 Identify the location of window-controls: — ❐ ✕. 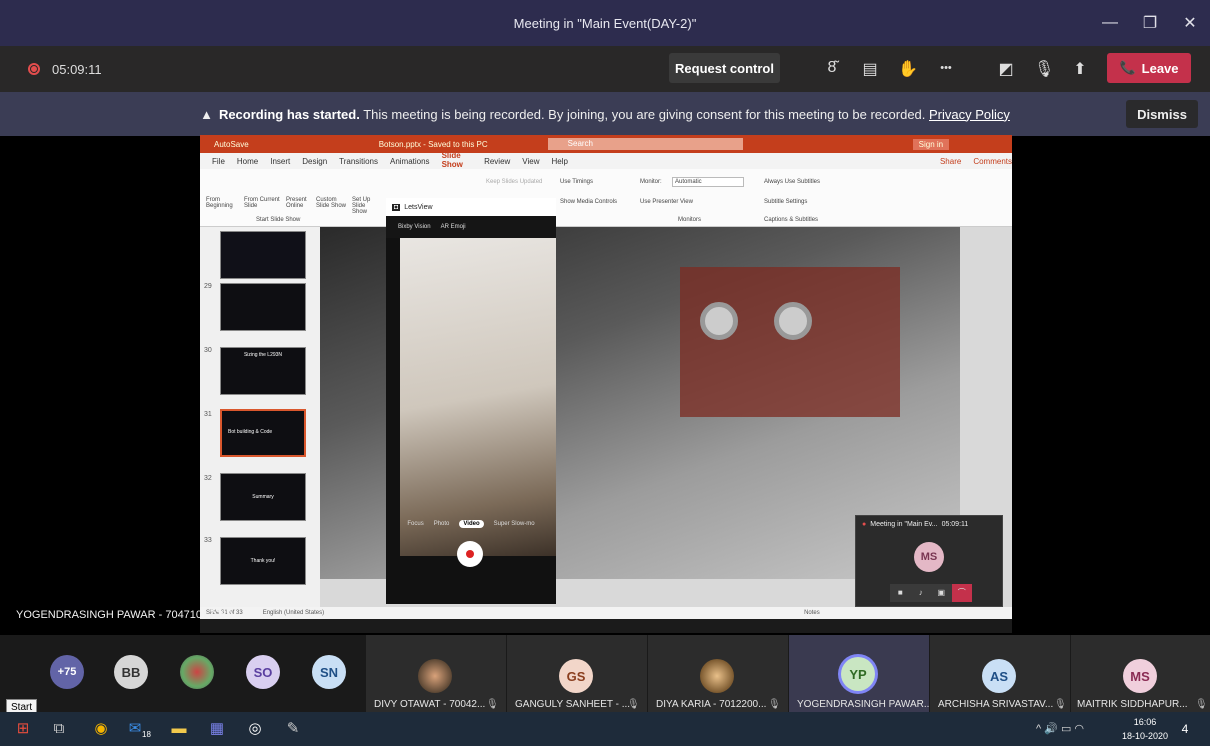
(1150, 23).